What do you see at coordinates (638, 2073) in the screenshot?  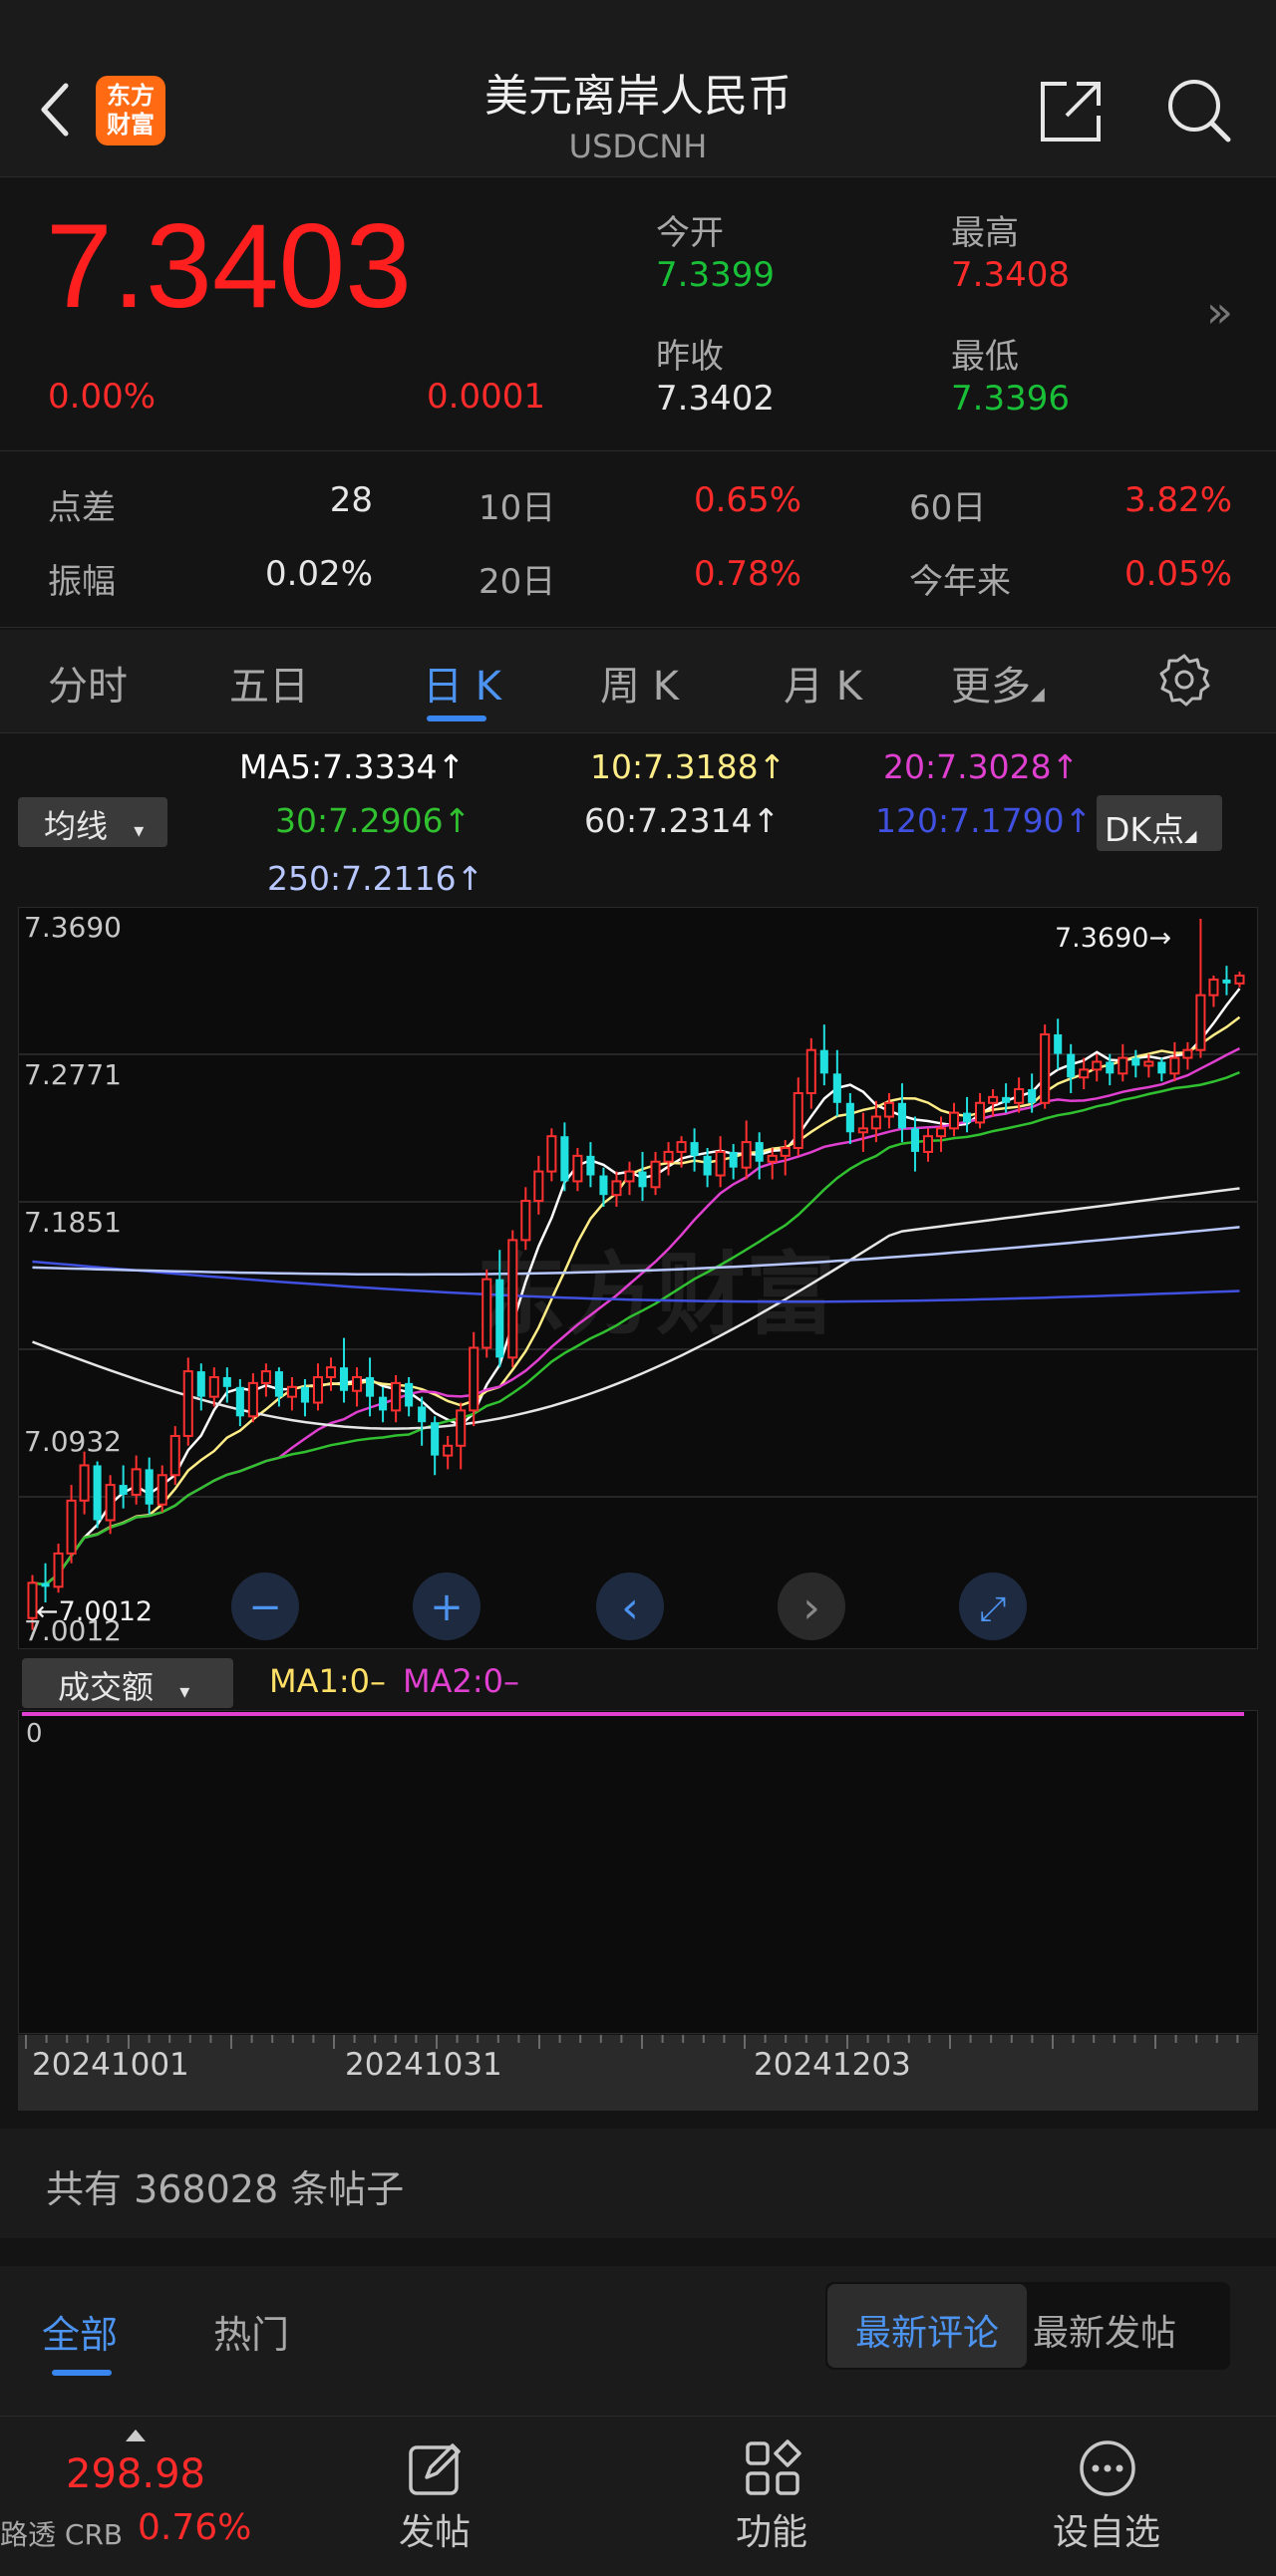 I see `date-axis` at bounding box center [638, 2073].